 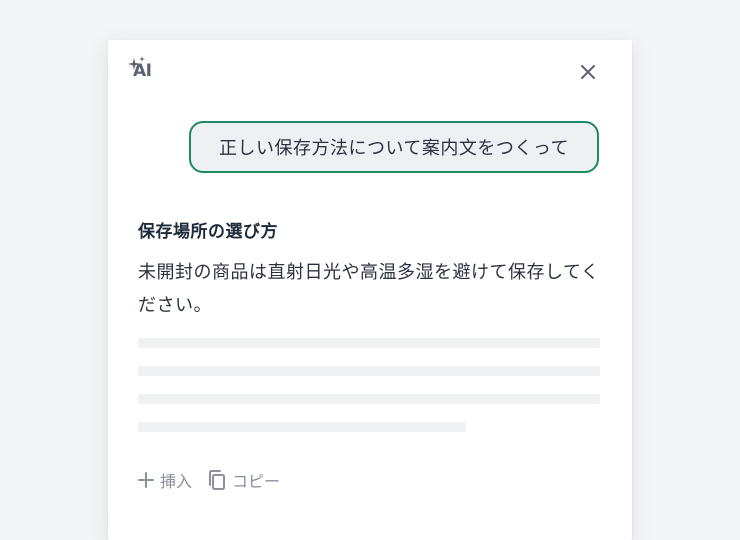 I want to click on plus-icon, so click(x=146, y=480).